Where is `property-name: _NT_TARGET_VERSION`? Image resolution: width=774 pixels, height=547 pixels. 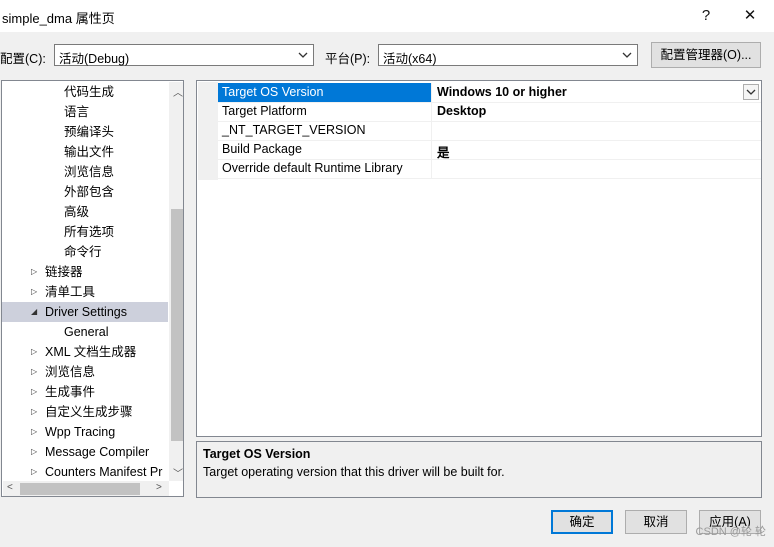 property-name: _NT_TARGET_VERSION is located at coordinates (294, 130).